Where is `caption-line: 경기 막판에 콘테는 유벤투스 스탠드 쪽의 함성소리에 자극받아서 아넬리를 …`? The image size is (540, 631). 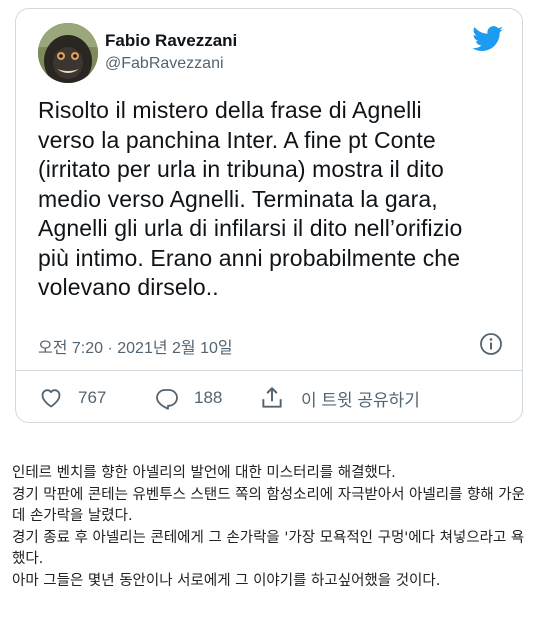 caption-line: 경기 막판에 콘테는 유벤투스 스탠드 쪽의 함성소리에 자극받아서 아넬리를 … is located at coordinates (268, 505).